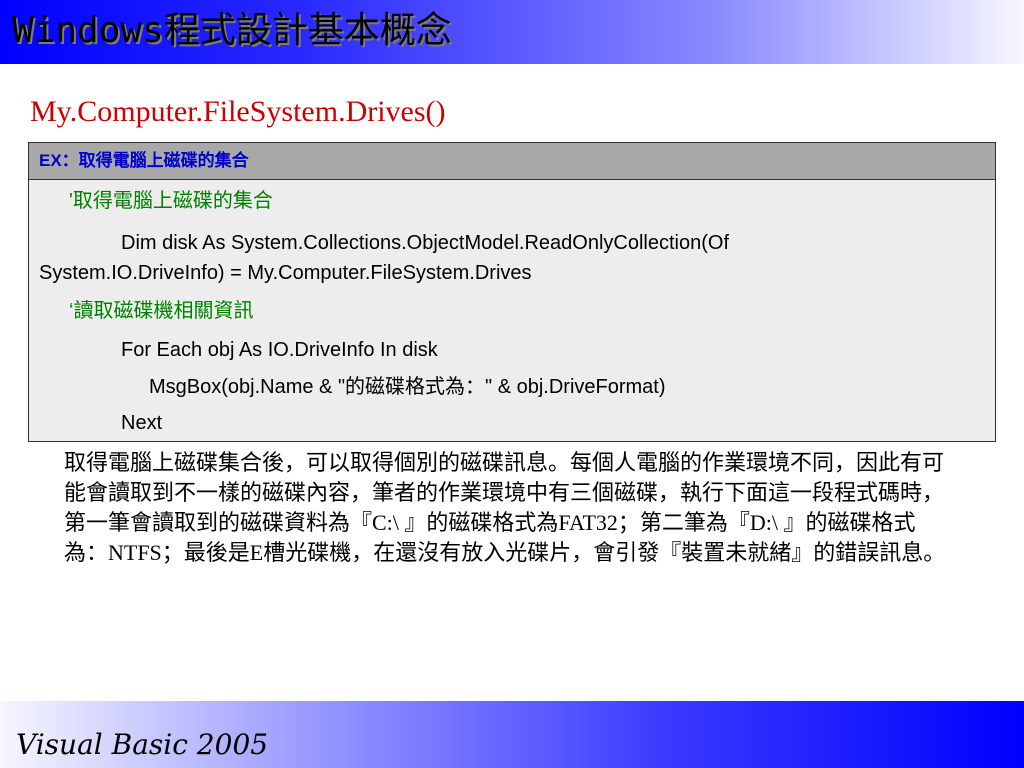  Describe the element at coordinates (512, 161) in the screenshot. I see `code-example-header: EX：取得電腦上磁碟的集合` at that location.